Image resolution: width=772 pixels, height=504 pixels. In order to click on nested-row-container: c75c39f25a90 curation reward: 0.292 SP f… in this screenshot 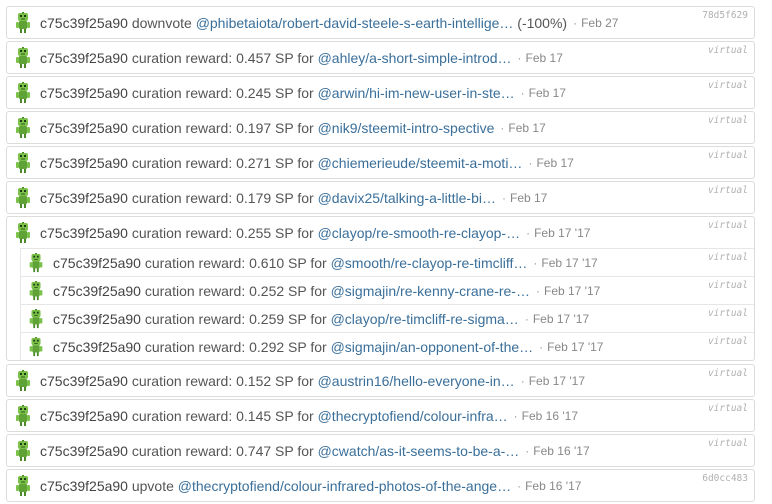, I will do `click(387, 346)`.